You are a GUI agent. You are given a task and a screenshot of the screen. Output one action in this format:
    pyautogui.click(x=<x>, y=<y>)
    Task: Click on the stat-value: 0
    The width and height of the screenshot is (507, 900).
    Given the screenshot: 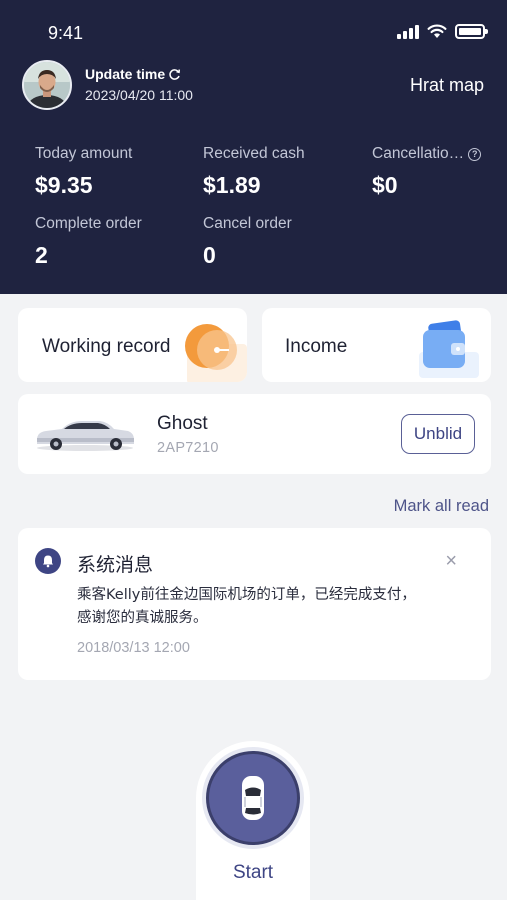 What is the action you would take?
    pyautogui.click(x=209, y=255)
    